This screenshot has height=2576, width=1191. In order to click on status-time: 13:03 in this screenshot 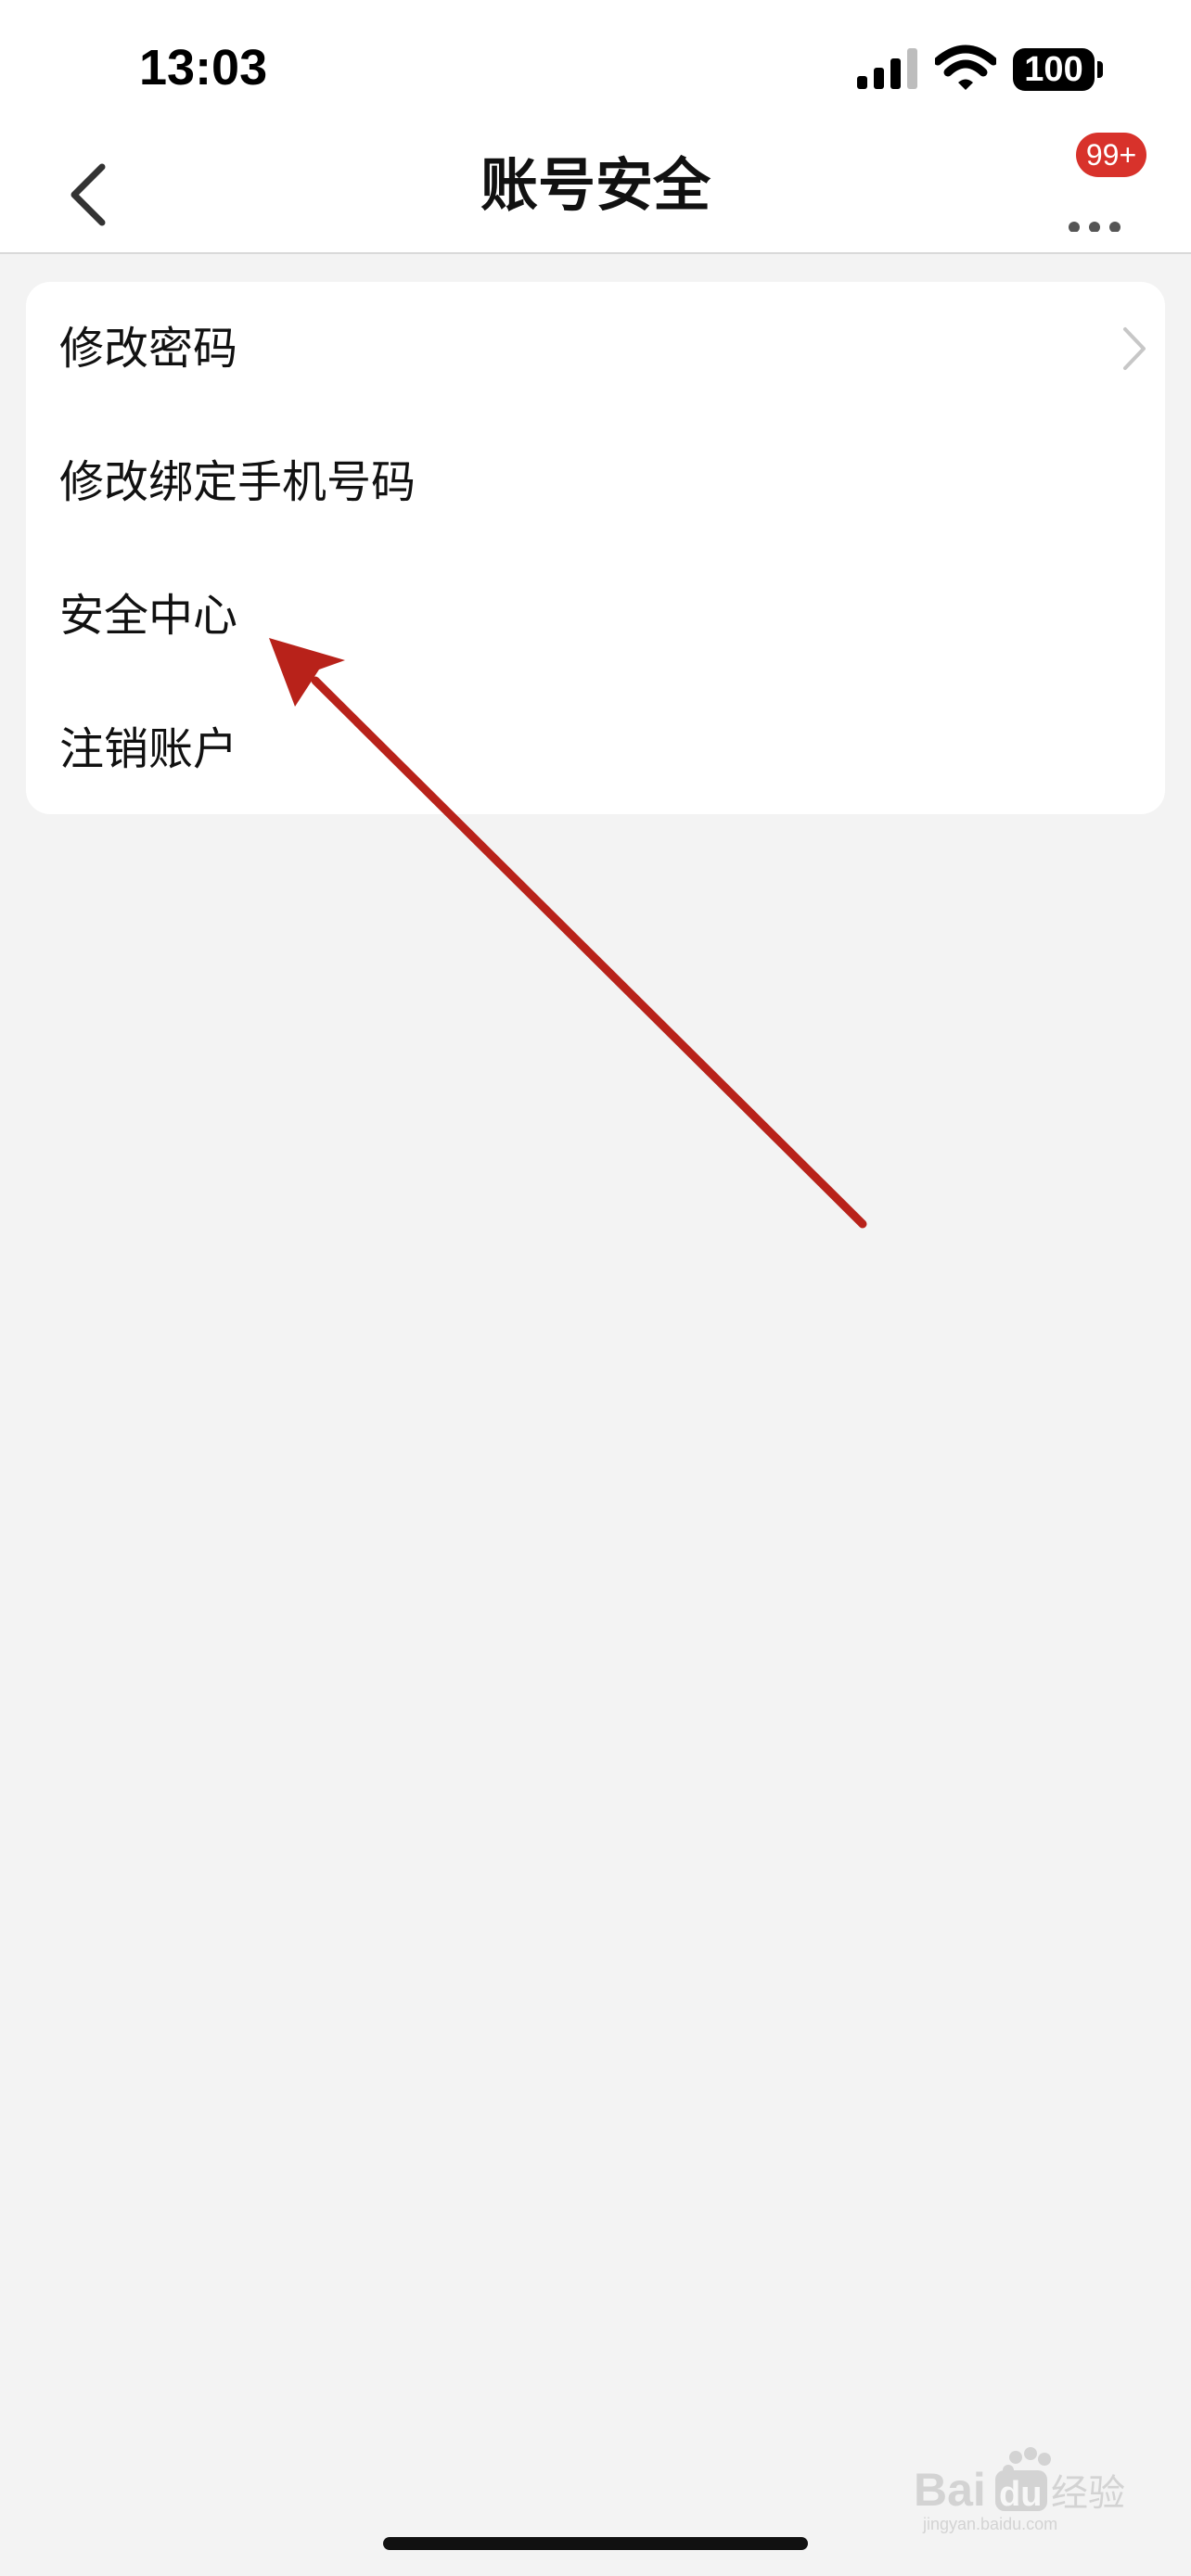, I will do `click(203, 68)`.